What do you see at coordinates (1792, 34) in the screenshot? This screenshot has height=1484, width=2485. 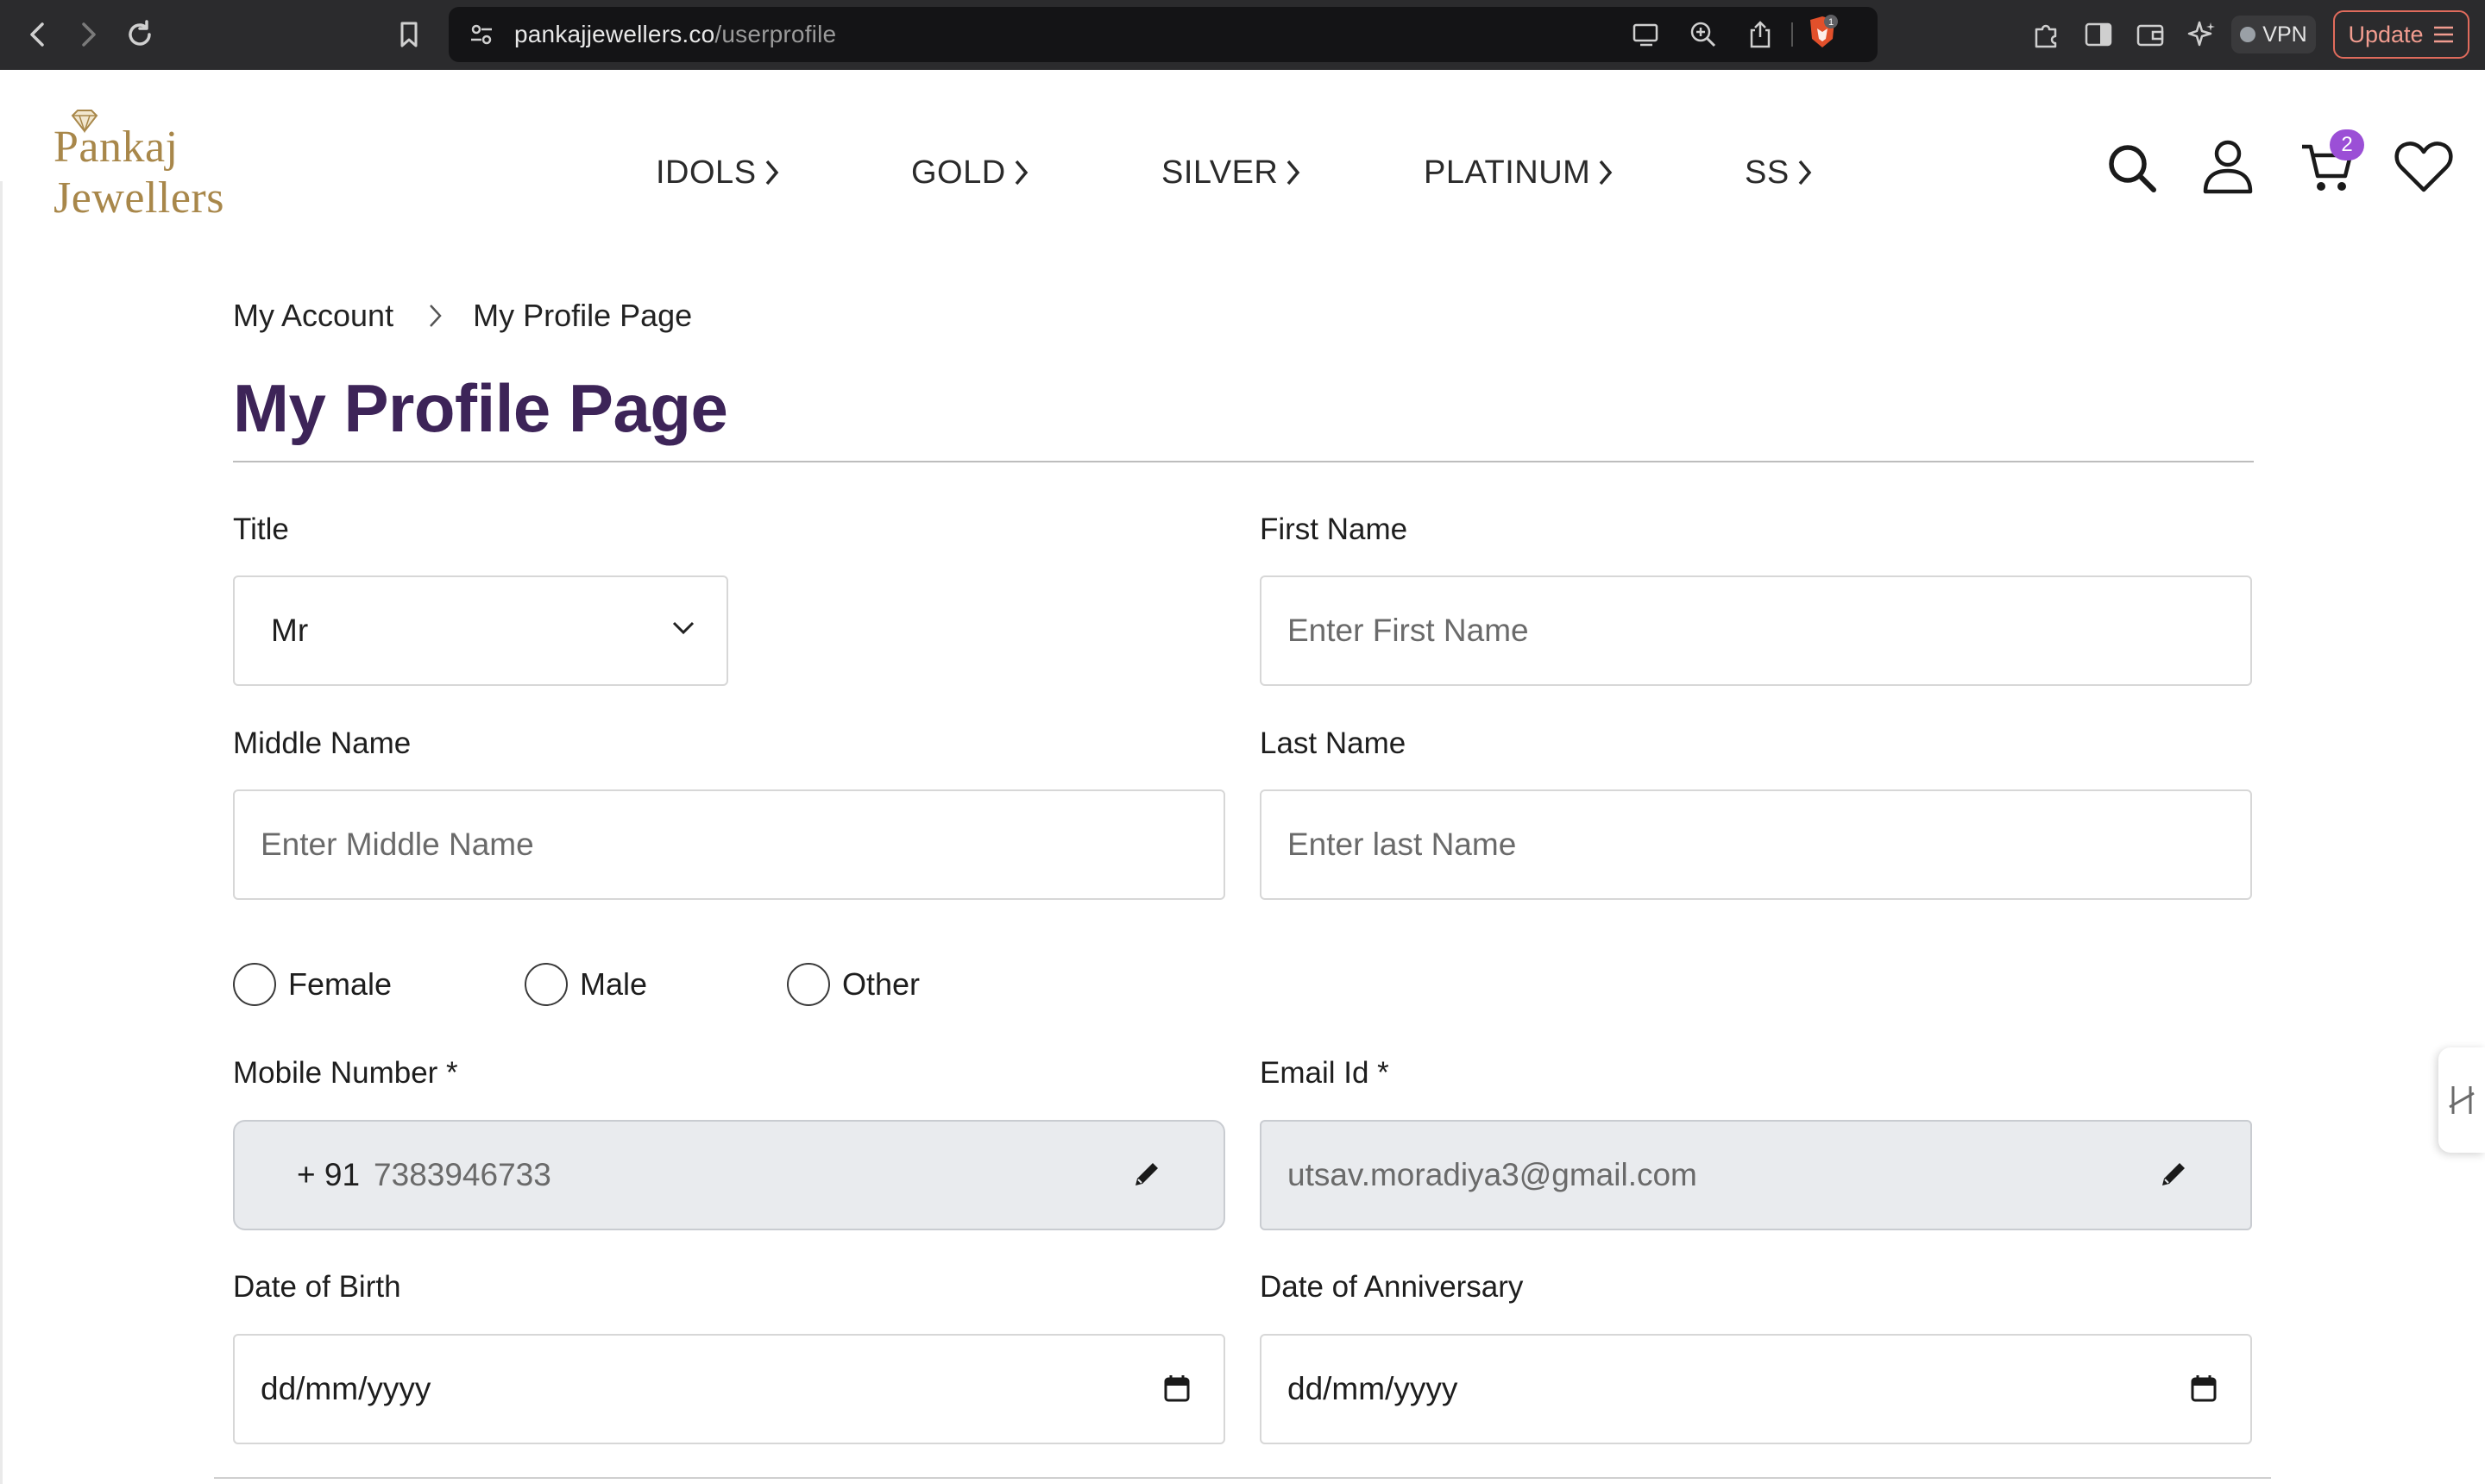 I see `divider` at bounding box center [1792, 34].